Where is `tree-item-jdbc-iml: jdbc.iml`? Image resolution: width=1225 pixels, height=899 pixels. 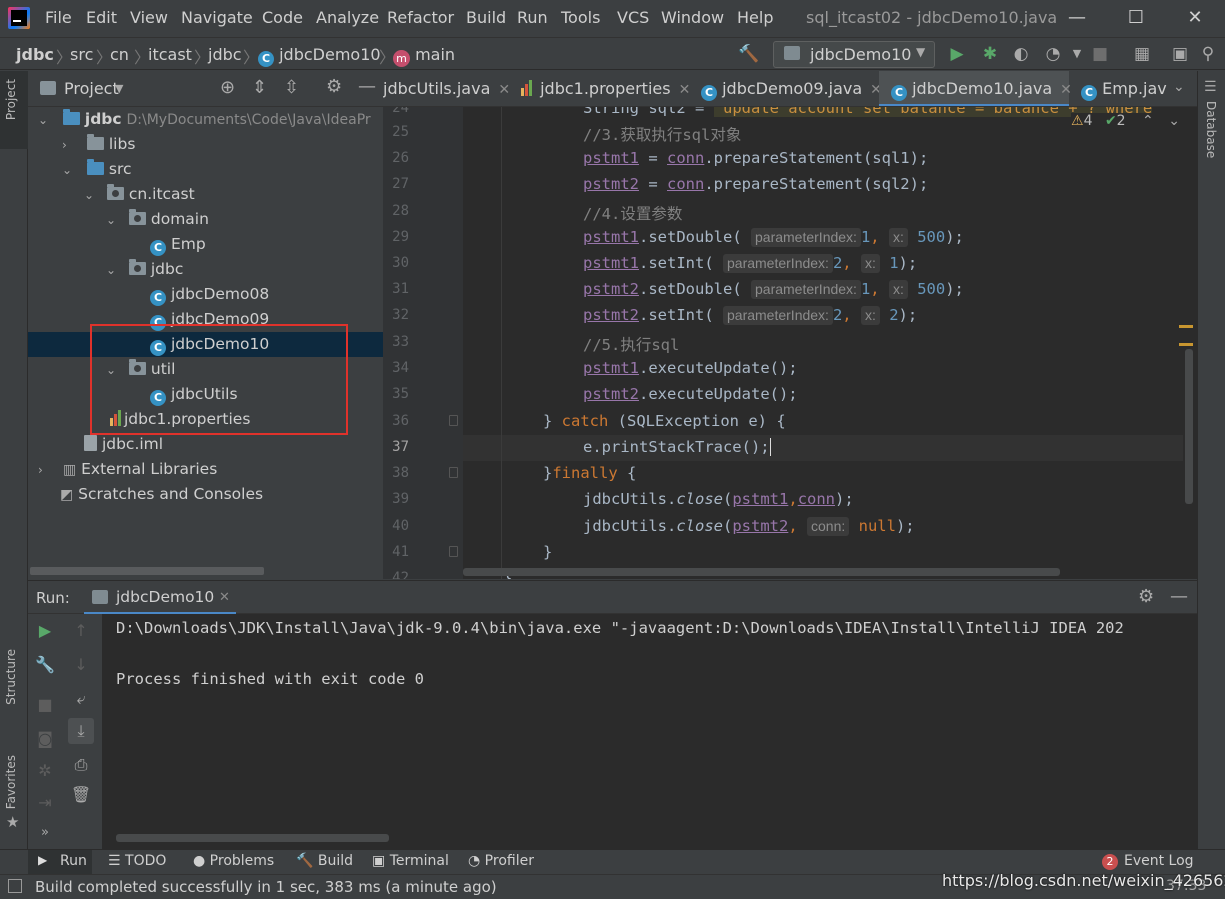 tree-item-jdbc-iml: jdbc.iml is located at coordinates (205, 444).